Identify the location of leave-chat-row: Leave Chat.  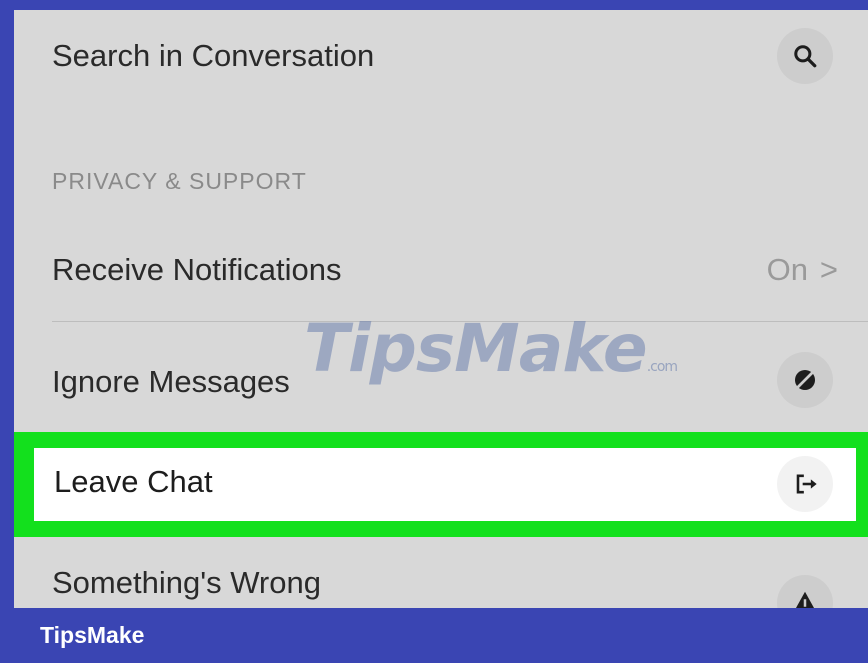
(445, 484).